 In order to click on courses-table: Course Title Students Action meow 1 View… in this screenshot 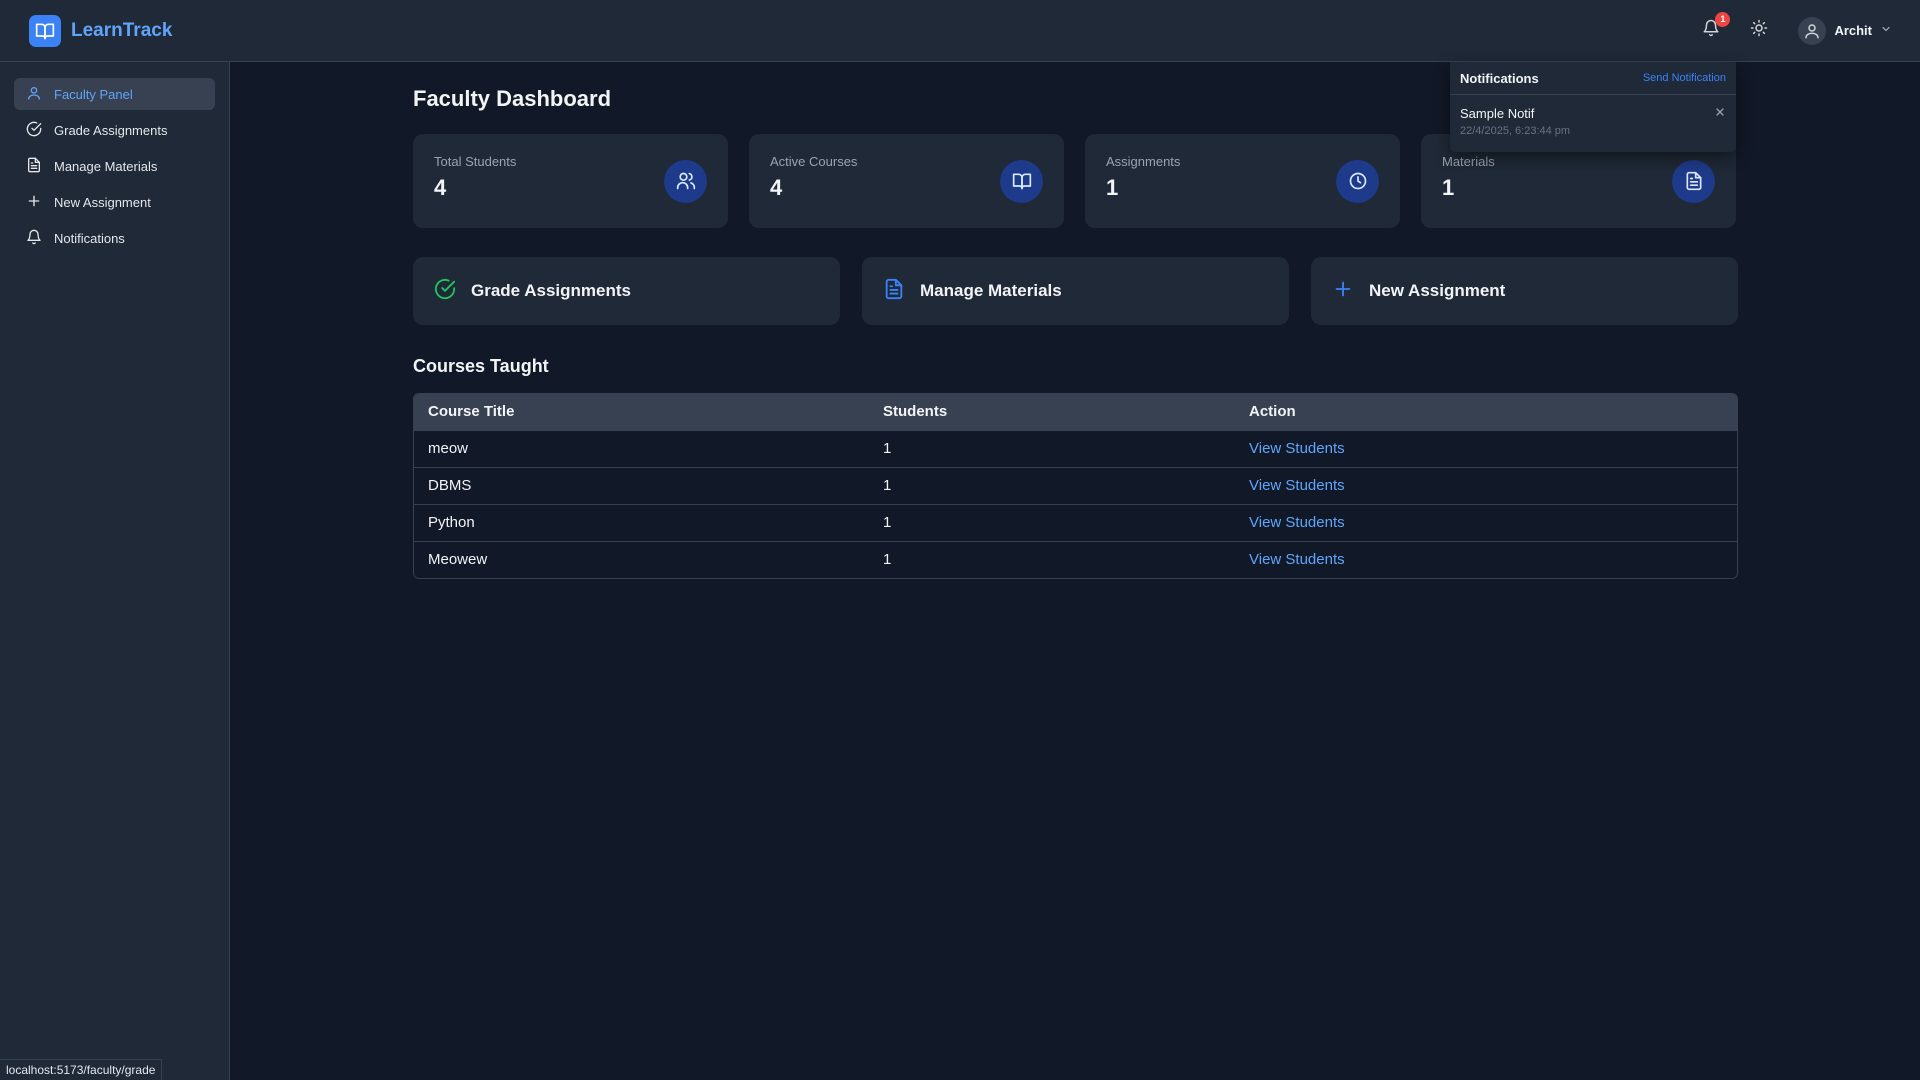, I will do `click(1075, 486)`.